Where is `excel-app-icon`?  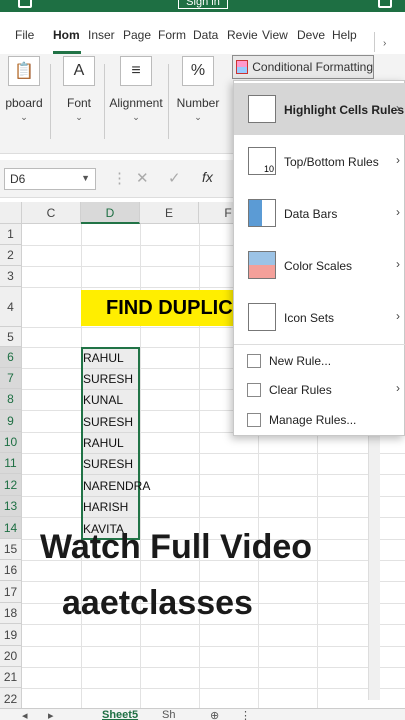 excel-app-icon is located at coordinates (25, 4).